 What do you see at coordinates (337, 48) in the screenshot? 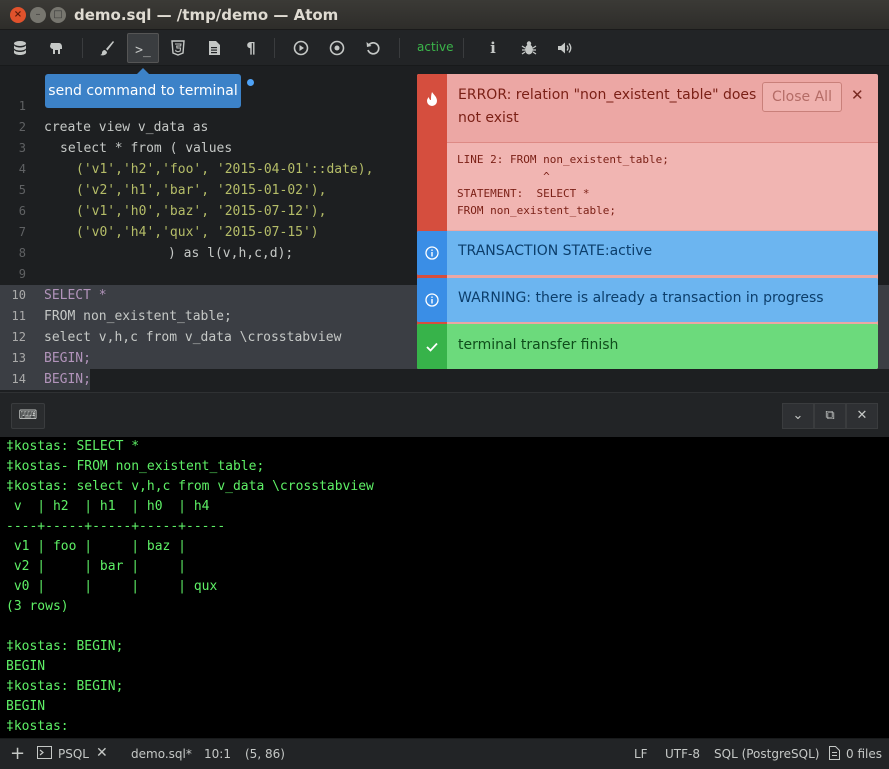
I see `stop-icon` at bounding box center [337, 48].